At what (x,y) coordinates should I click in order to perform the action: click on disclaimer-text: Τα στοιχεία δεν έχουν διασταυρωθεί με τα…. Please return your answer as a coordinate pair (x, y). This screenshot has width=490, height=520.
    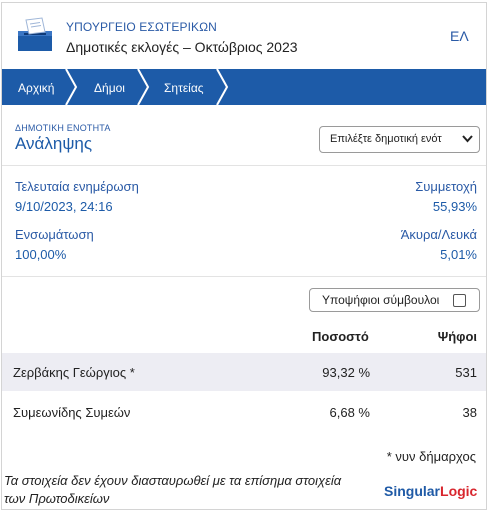
    Looking at the image, I should click on (173, 489).